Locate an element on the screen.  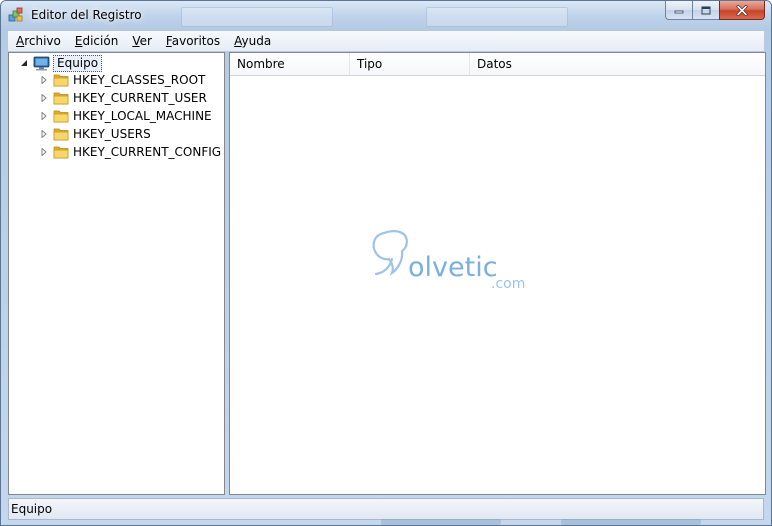
column-header-datos: Datos is located at coordinates (617, 64).